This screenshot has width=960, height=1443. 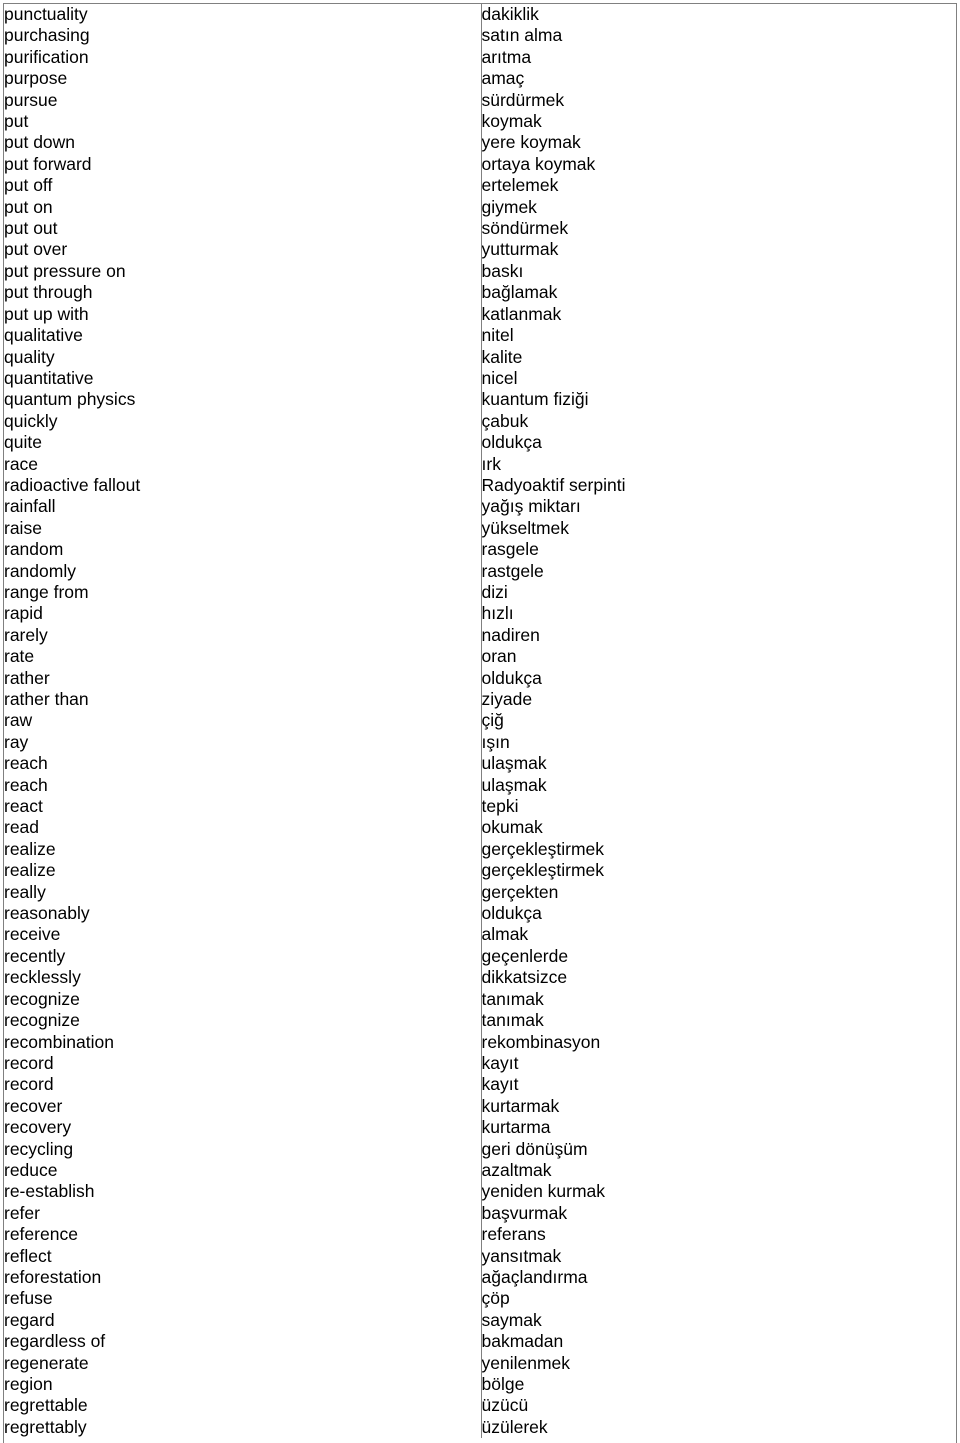 I want to click on target-term: yeniden kurmak, so click(x=718, y=1192).